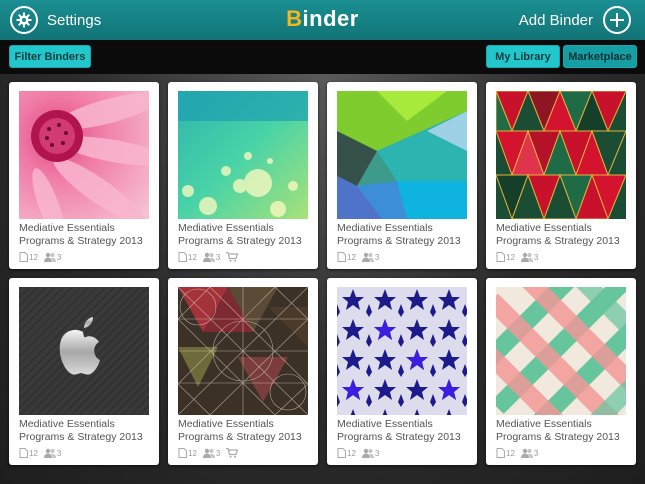 Image resolution: width=645 pixels, height=484 pixels. What do you see at coordinates (322, 57) in the screenshot?
I see `sub-toolbar: Filter Binders My Library Marketplace` at bounding box center [322, 57].